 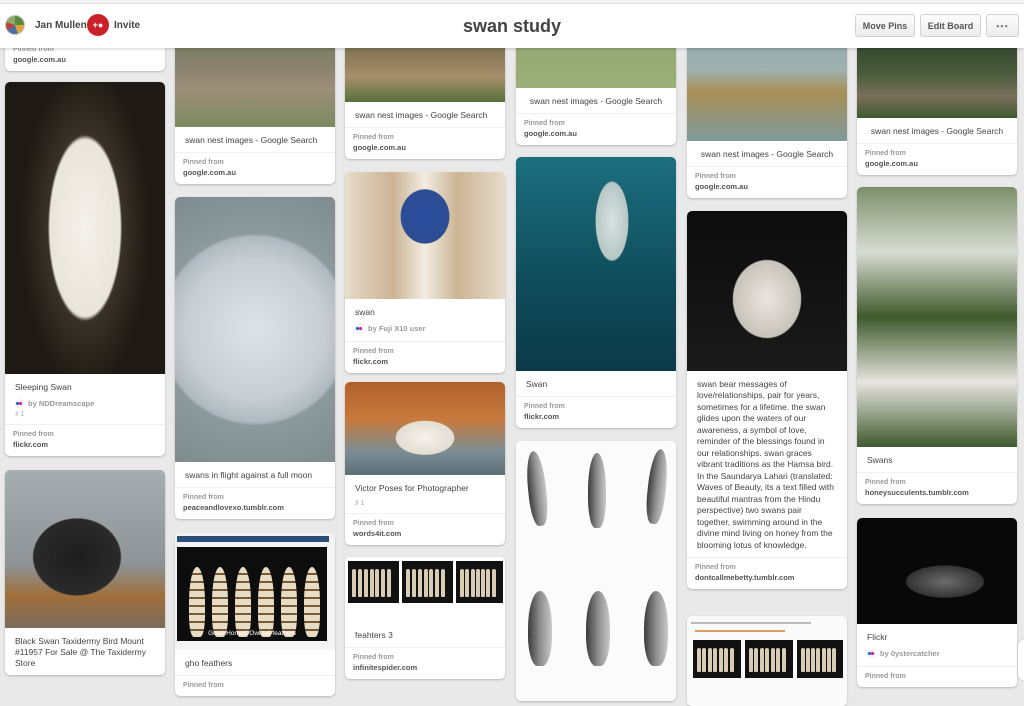 I want to click on owner-name: Jan Mullen, so click(x=61, y=25).